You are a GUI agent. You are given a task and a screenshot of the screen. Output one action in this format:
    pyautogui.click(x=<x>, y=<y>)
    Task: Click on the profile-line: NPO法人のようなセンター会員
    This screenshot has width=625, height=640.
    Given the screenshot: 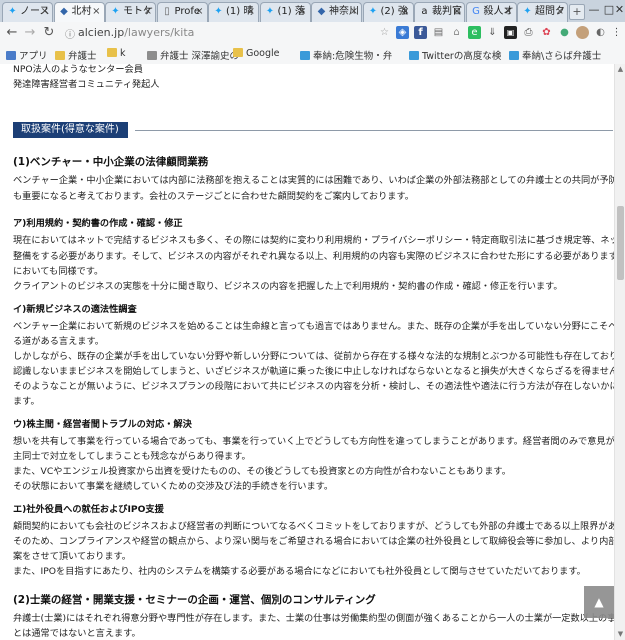 What is the action you would take?
    pyautogui.click(x=78, y=69)
    